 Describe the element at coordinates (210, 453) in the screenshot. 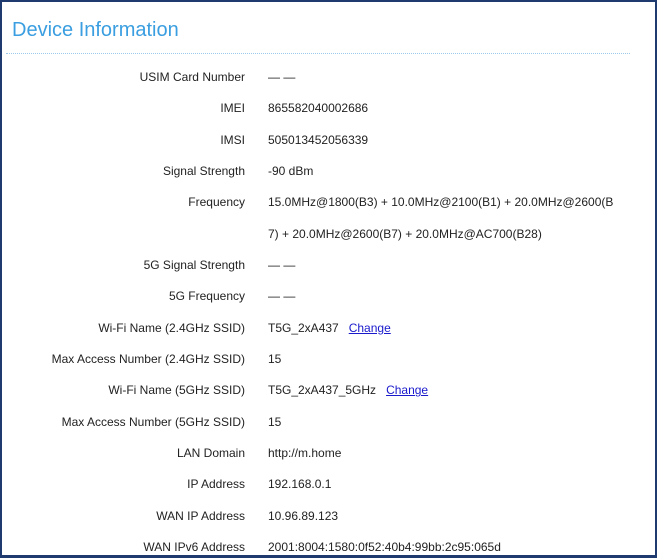

I see `info-label: LAN Domain` at that location.